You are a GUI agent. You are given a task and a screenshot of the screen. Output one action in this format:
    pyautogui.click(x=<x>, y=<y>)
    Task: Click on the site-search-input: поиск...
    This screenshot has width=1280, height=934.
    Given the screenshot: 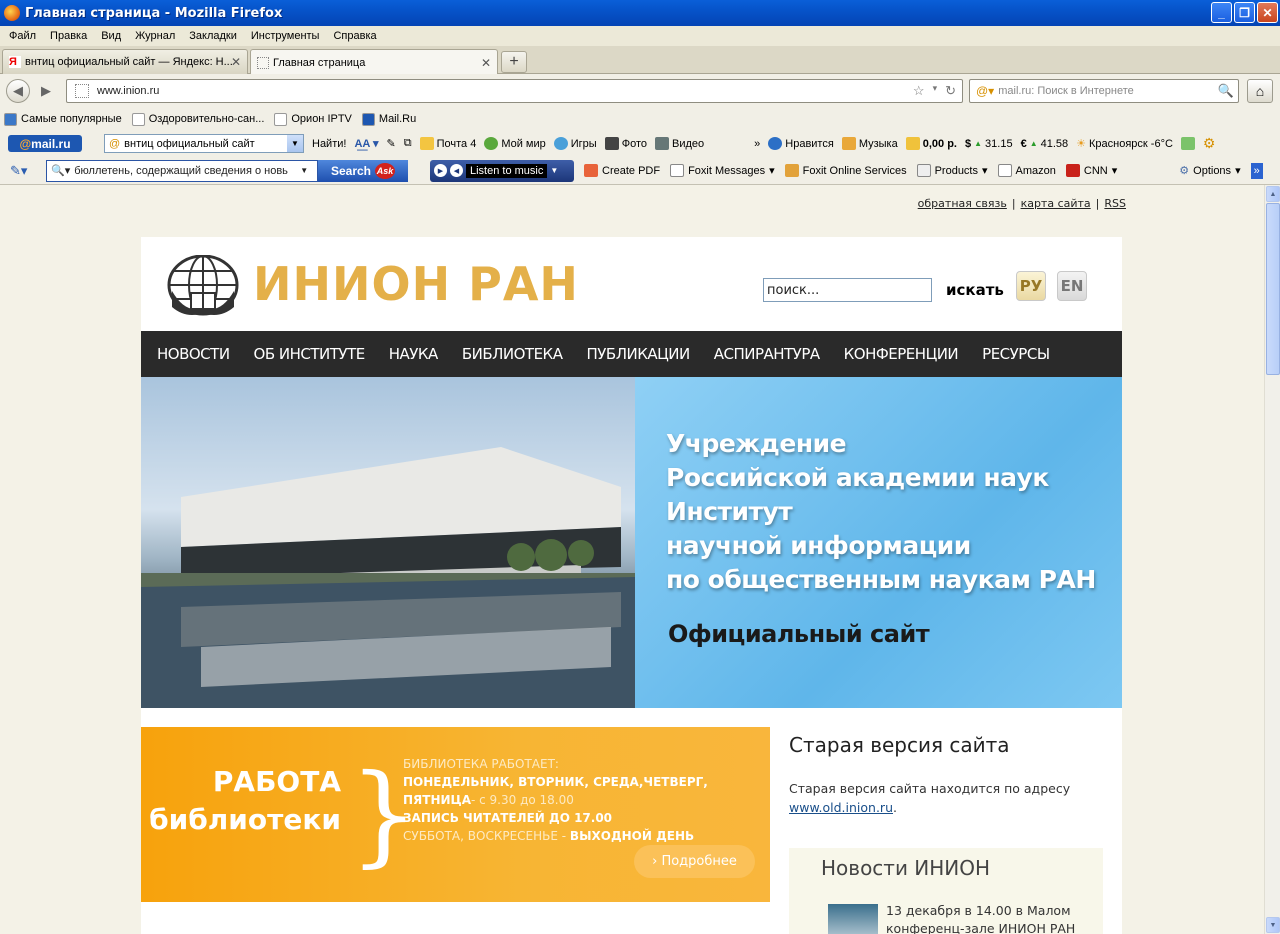 What is the action you would take?
    pyautogui.click(x=847, y=290)
    